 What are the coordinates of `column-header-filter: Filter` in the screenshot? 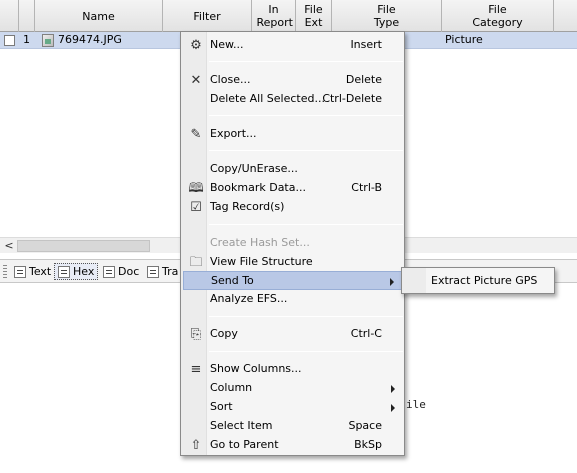 It's located at (207, 16).